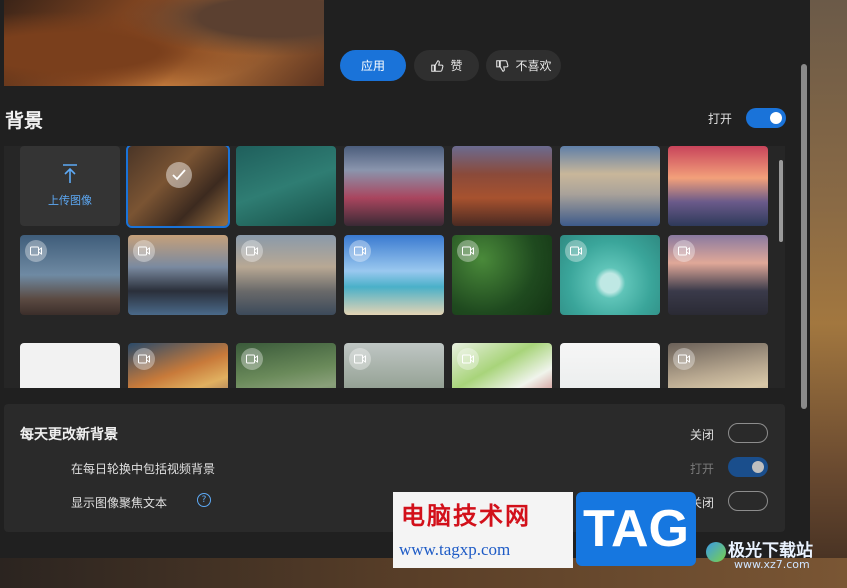  I want to click on watermark-site-name: 电脑技术网, so click(466, 516).